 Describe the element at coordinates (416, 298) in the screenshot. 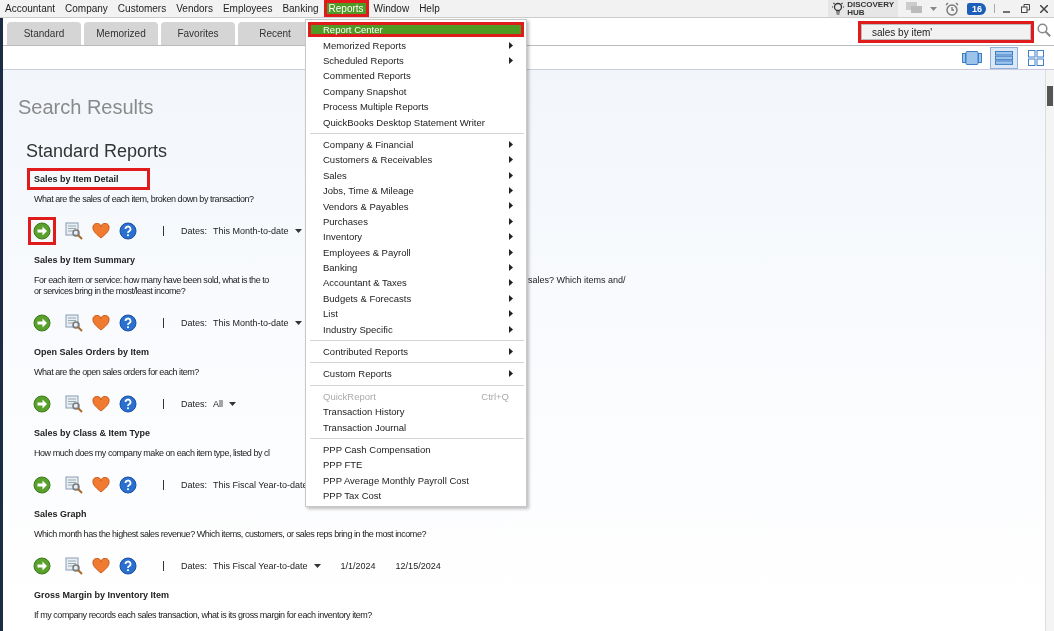

I see `menu-entry: Budgets & Forecasts` at that location.